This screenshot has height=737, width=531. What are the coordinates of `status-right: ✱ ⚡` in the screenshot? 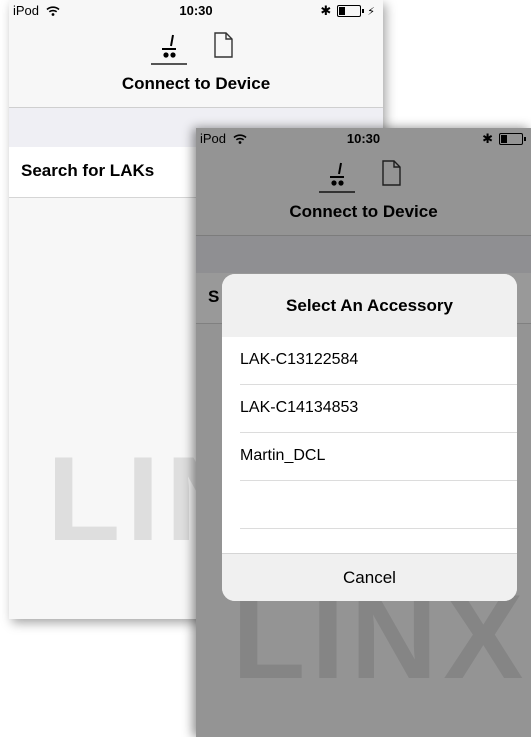 It's located at (347, 11).